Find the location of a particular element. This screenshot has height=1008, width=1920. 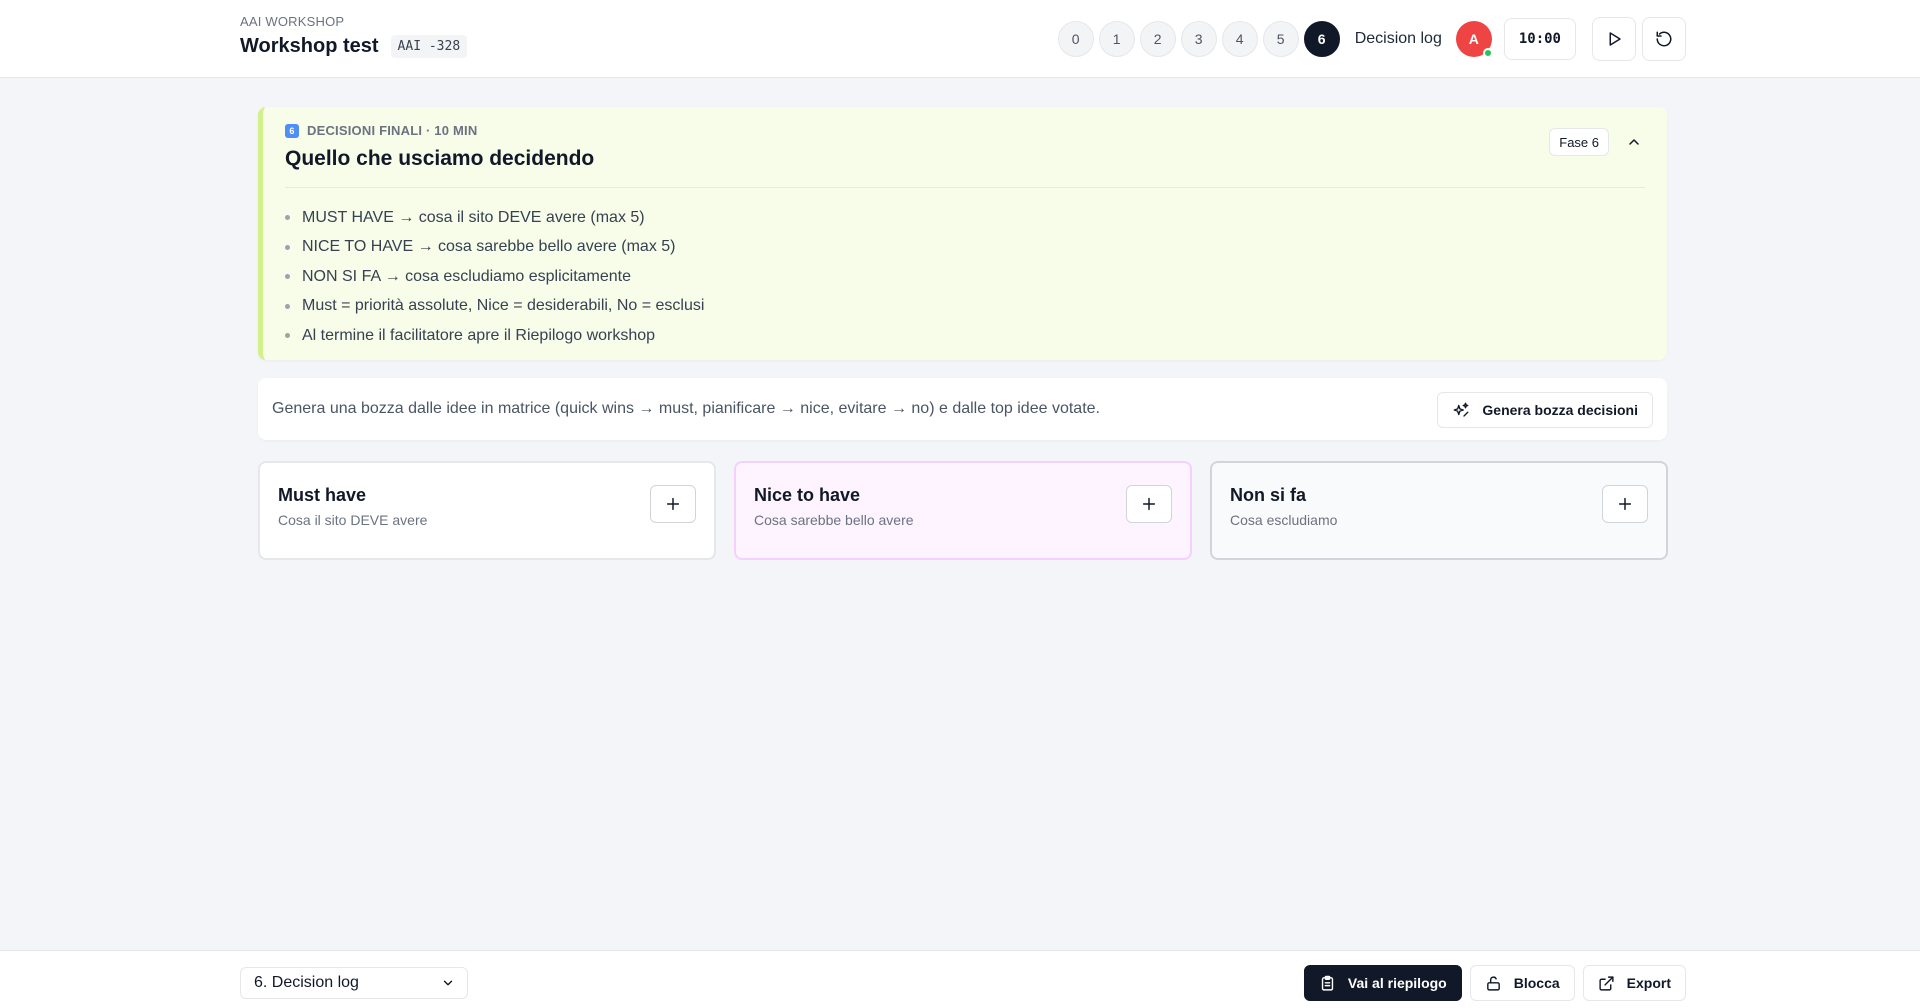

phase-chip: Fase 6 is located at coordinates (1579, 142).